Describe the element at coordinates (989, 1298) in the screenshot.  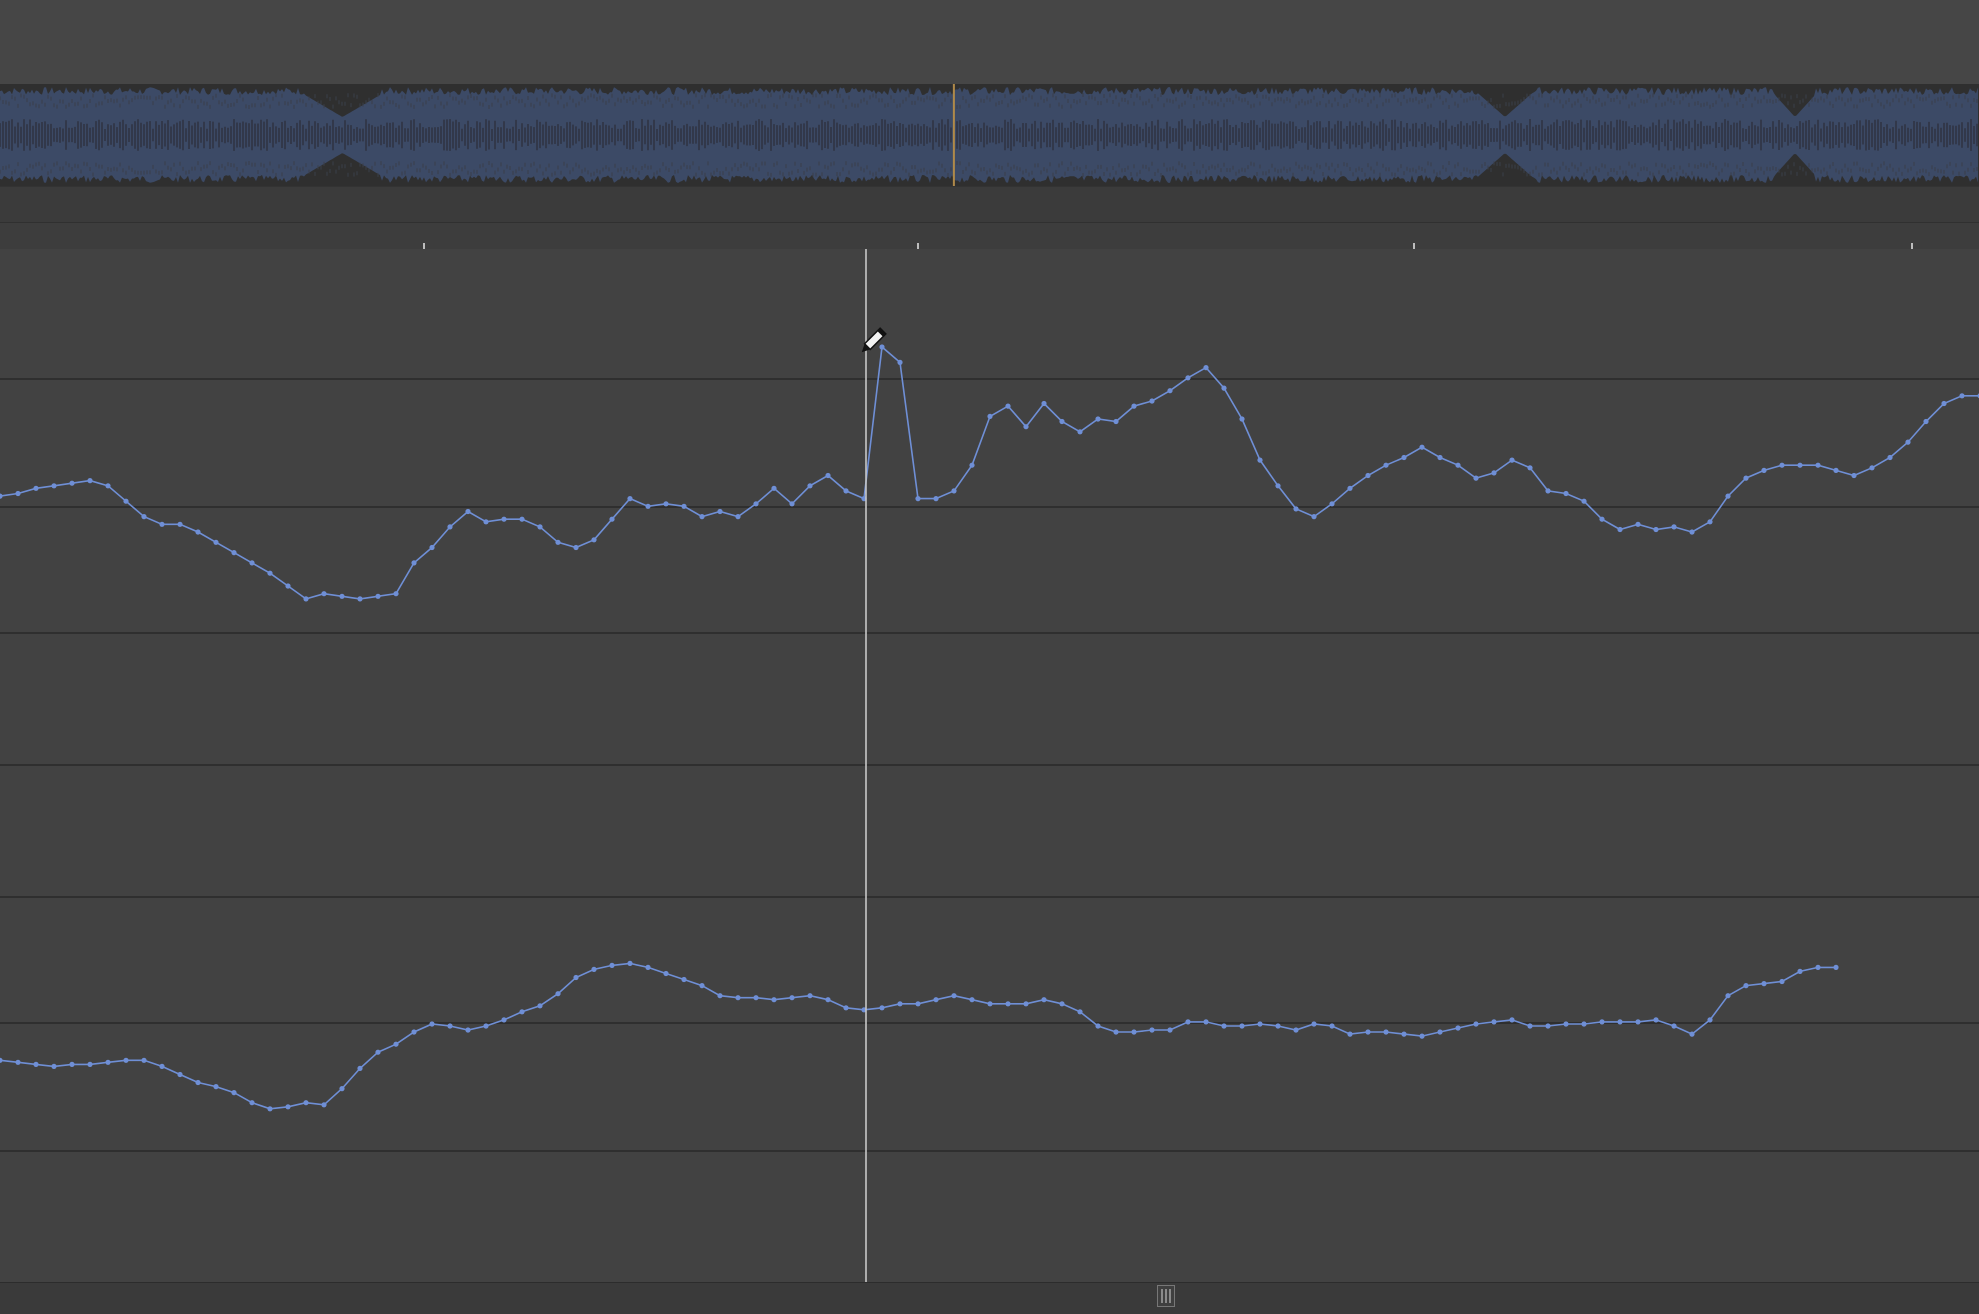
I see `horizontal-scrollbar` at that location.